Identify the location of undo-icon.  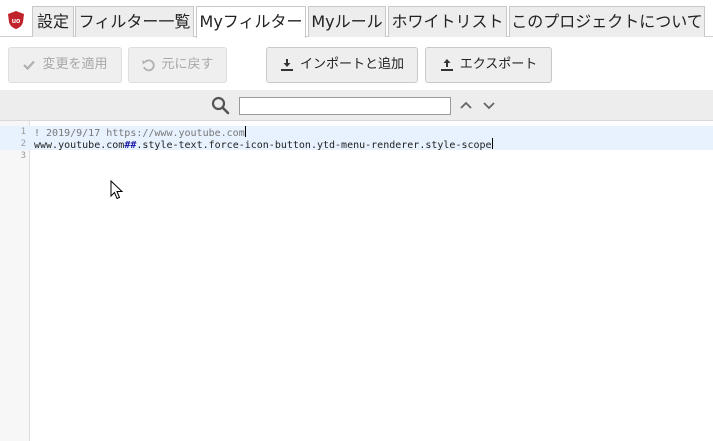
(148, 65).